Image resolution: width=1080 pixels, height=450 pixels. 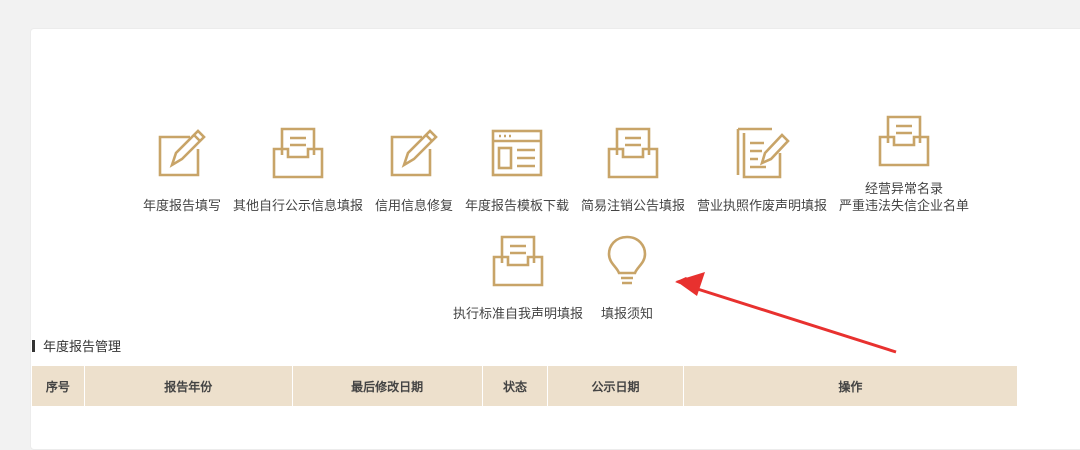 I want to click on abnormal-list-label-line2: 严重违法失信企业名单, so click(x=904, y=206).